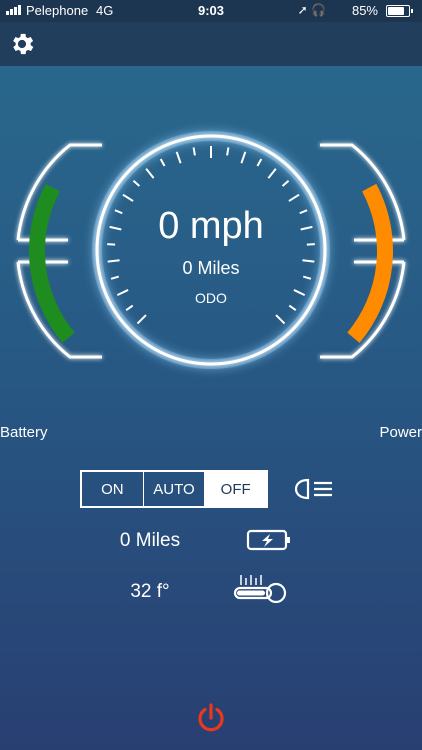 The image size is (422, 750). What do you see at coordinates (22, 44) in the screenshot?
I see `gear-icon` at bounding box center [22, 44].